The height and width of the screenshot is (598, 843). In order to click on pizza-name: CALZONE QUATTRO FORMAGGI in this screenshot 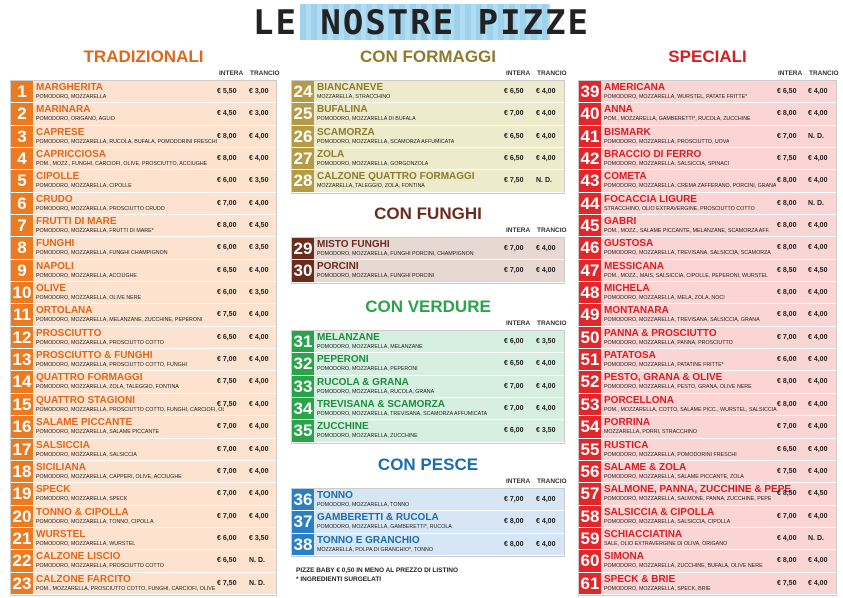, I will do `click(396, 177)`.